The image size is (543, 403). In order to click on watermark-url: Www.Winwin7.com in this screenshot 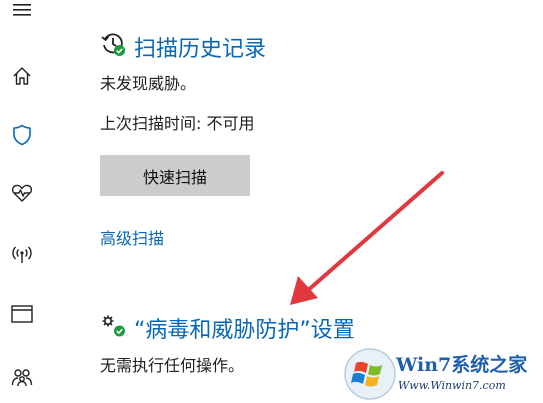, I will do `click(452, 385)`.